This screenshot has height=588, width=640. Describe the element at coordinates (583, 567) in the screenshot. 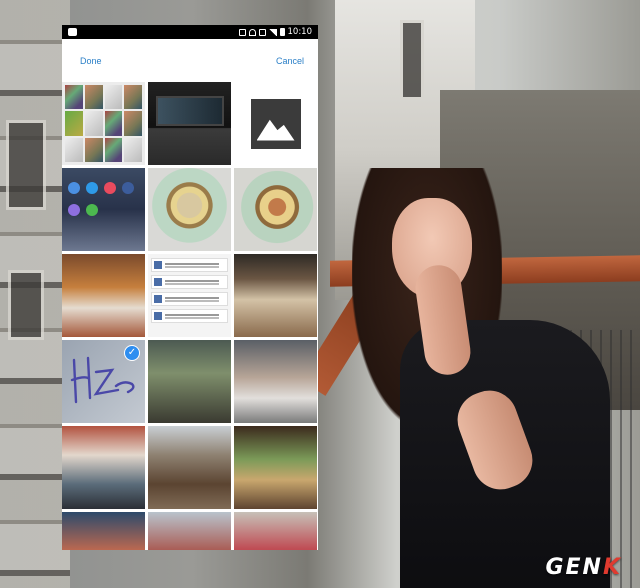

I see `watermark-logo: GENK` at that location.